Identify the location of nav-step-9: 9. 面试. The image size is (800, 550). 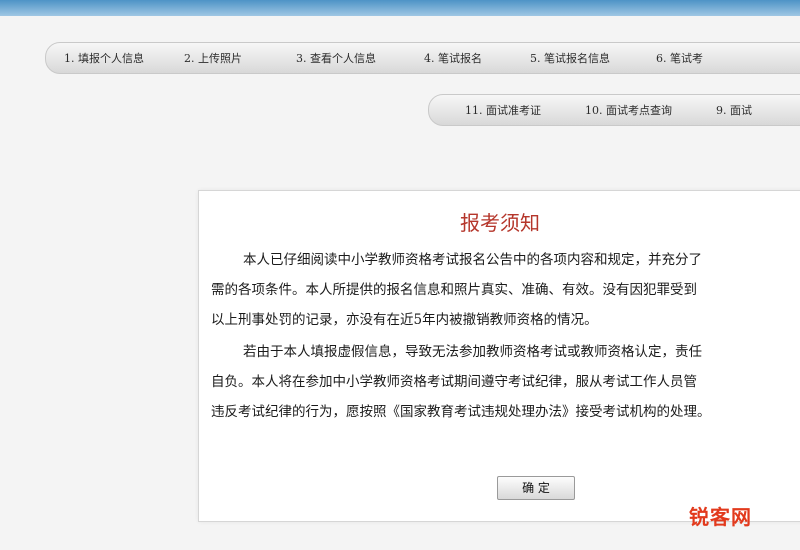
(730, 110).